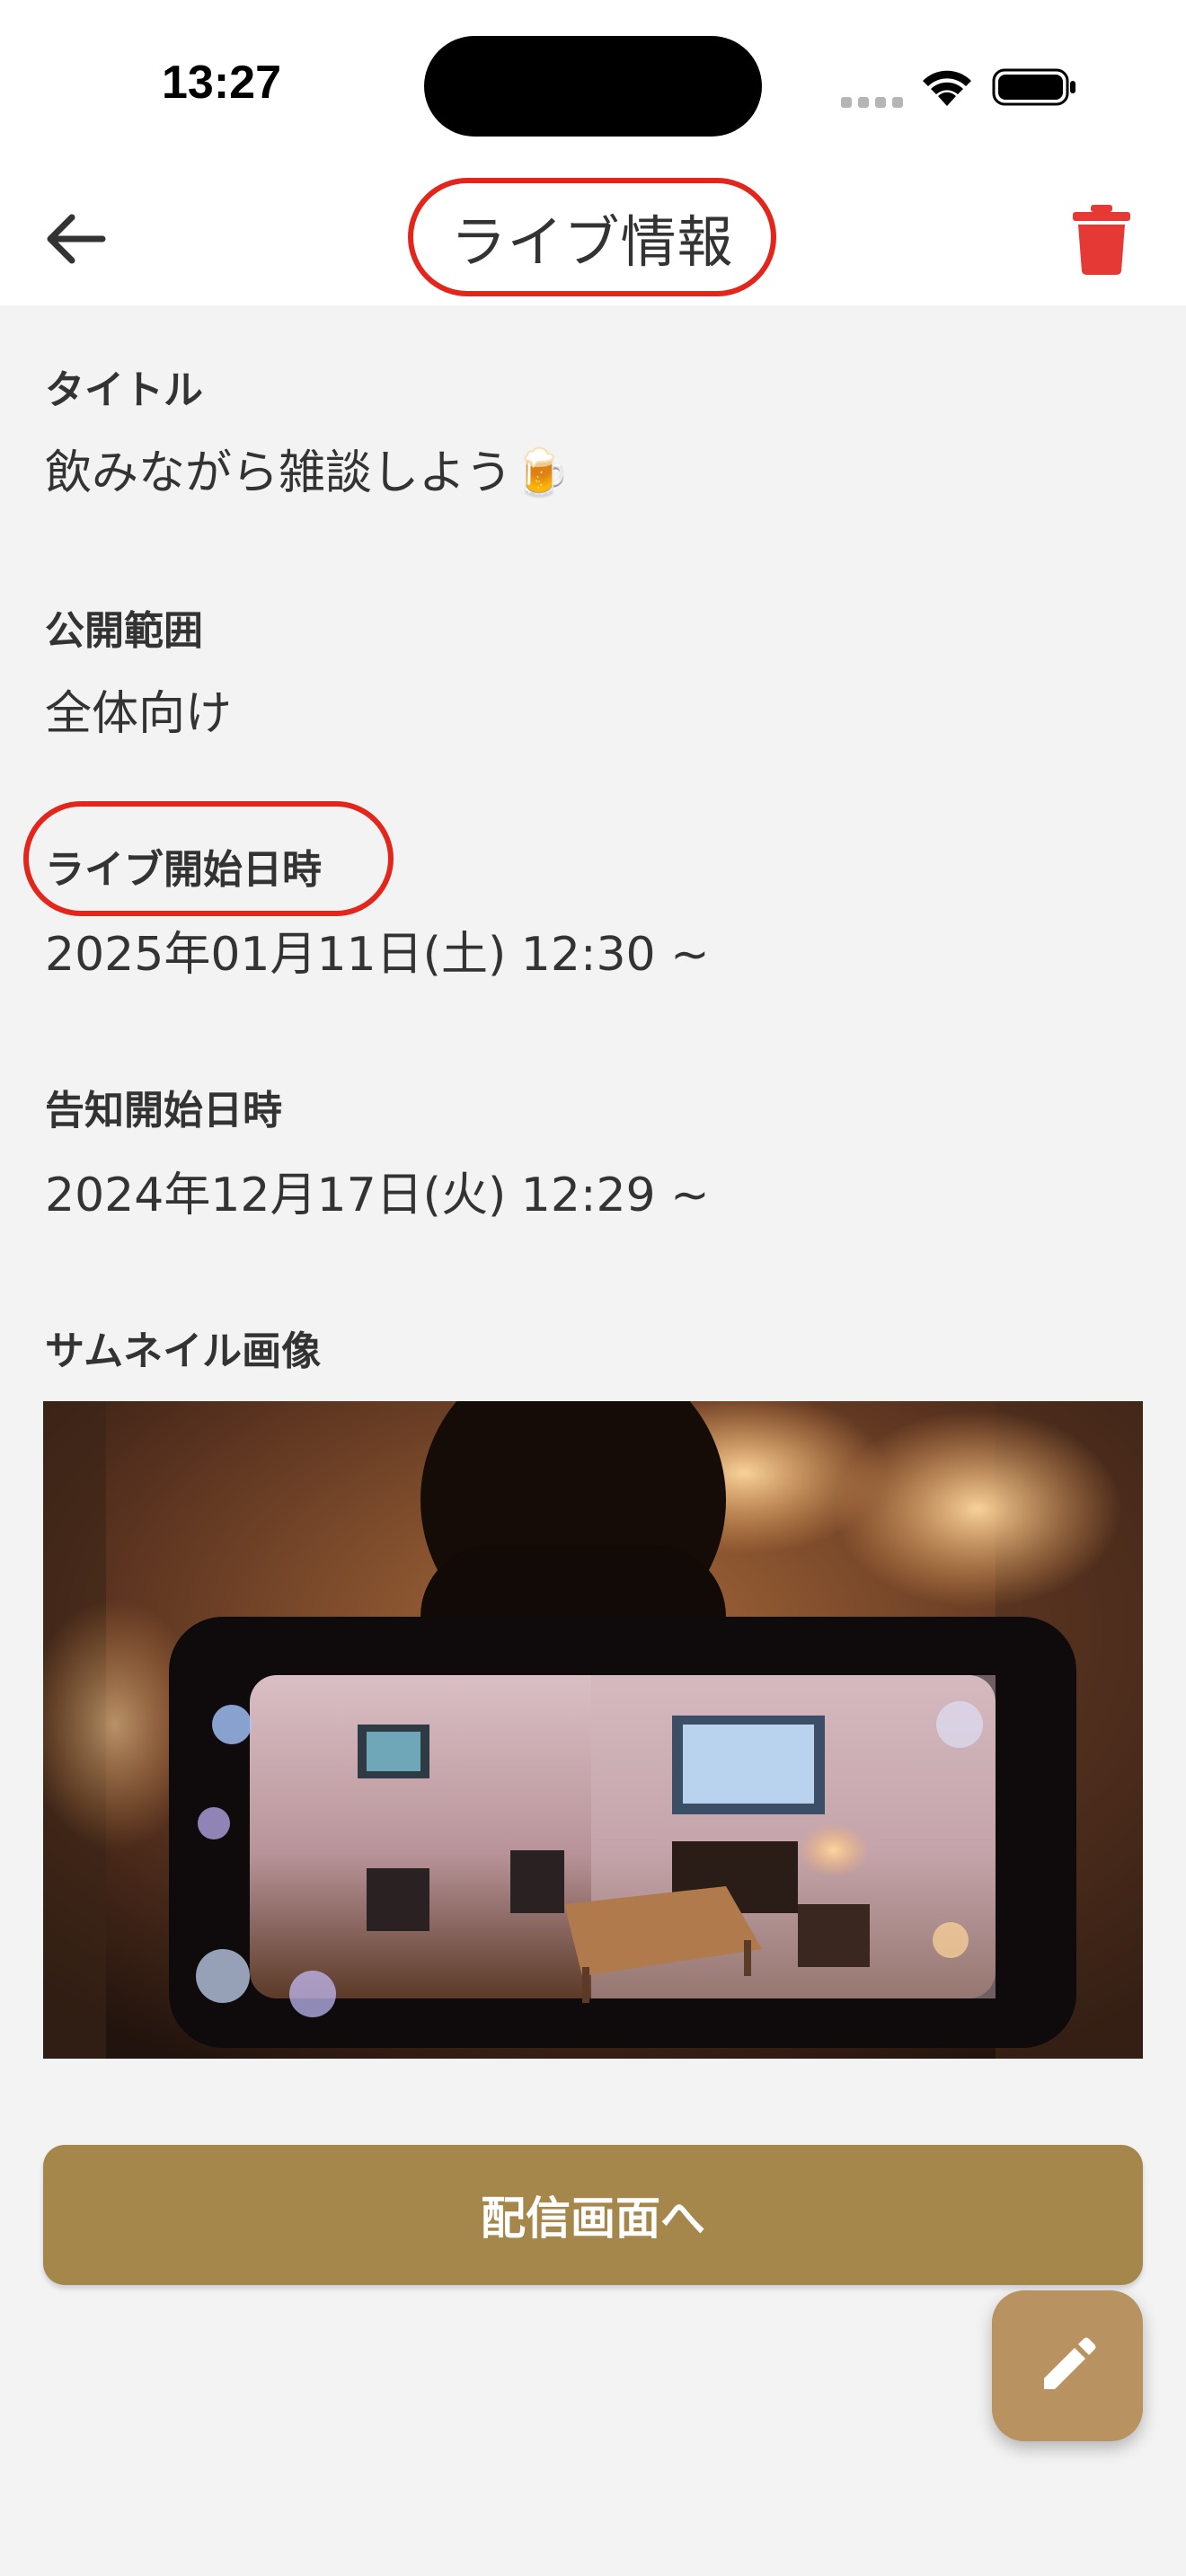 This screenshot has height=2576, width=1186. What do you see at coordinates (1101, 239) in the screenshot?
I see `trash-icon` at bounding box center [1101, 239].